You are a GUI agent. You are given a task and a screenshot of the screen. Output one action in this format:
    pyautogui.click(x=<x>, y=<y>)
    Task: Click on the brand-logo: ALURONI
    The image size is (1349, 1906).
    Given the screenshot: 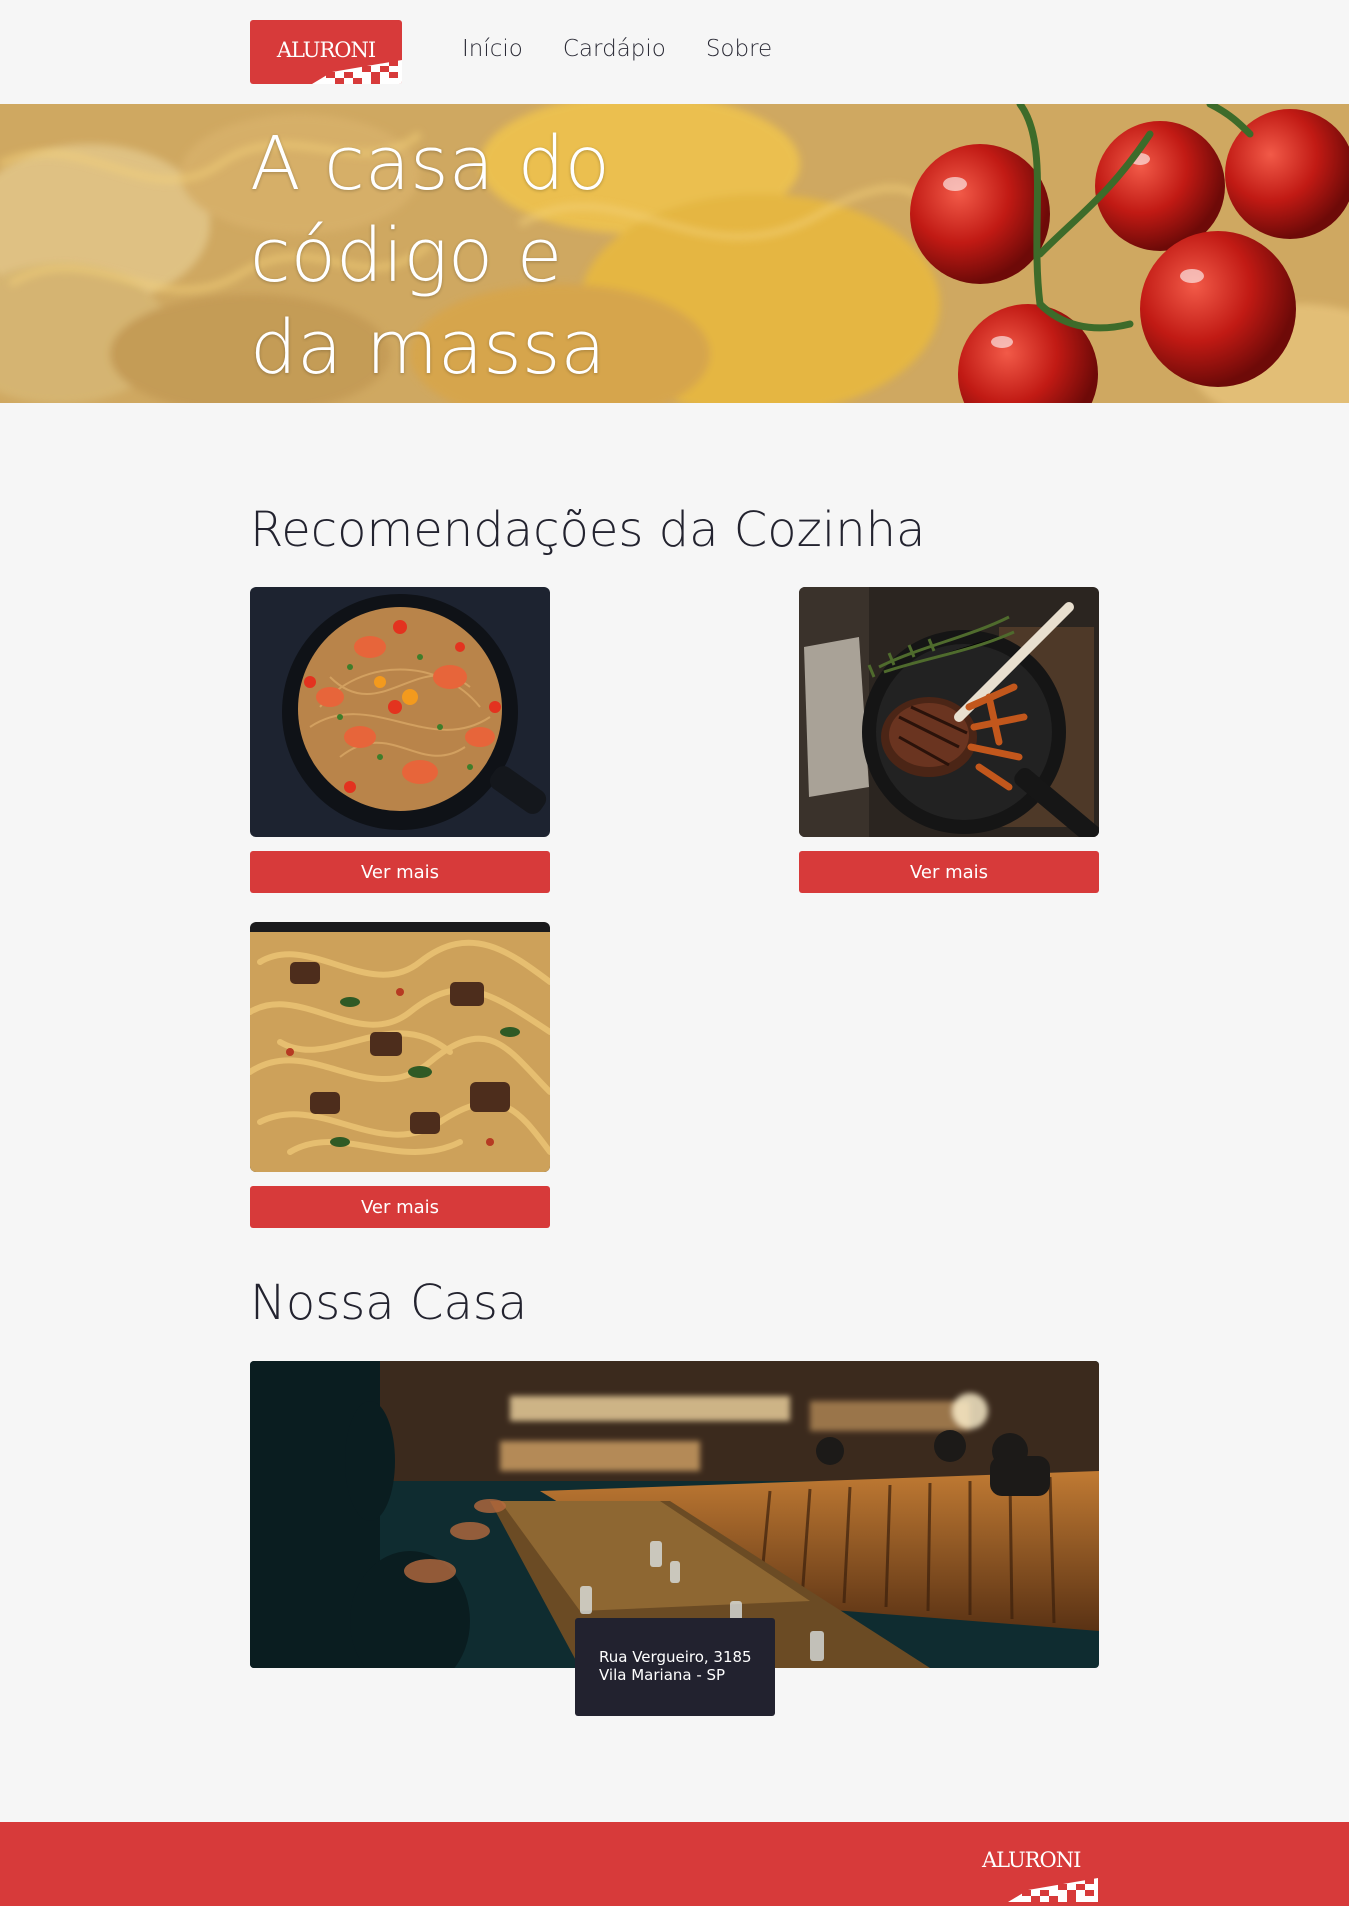 What is the action you would take?
    pyautogui.click(x=326, y=52)
    